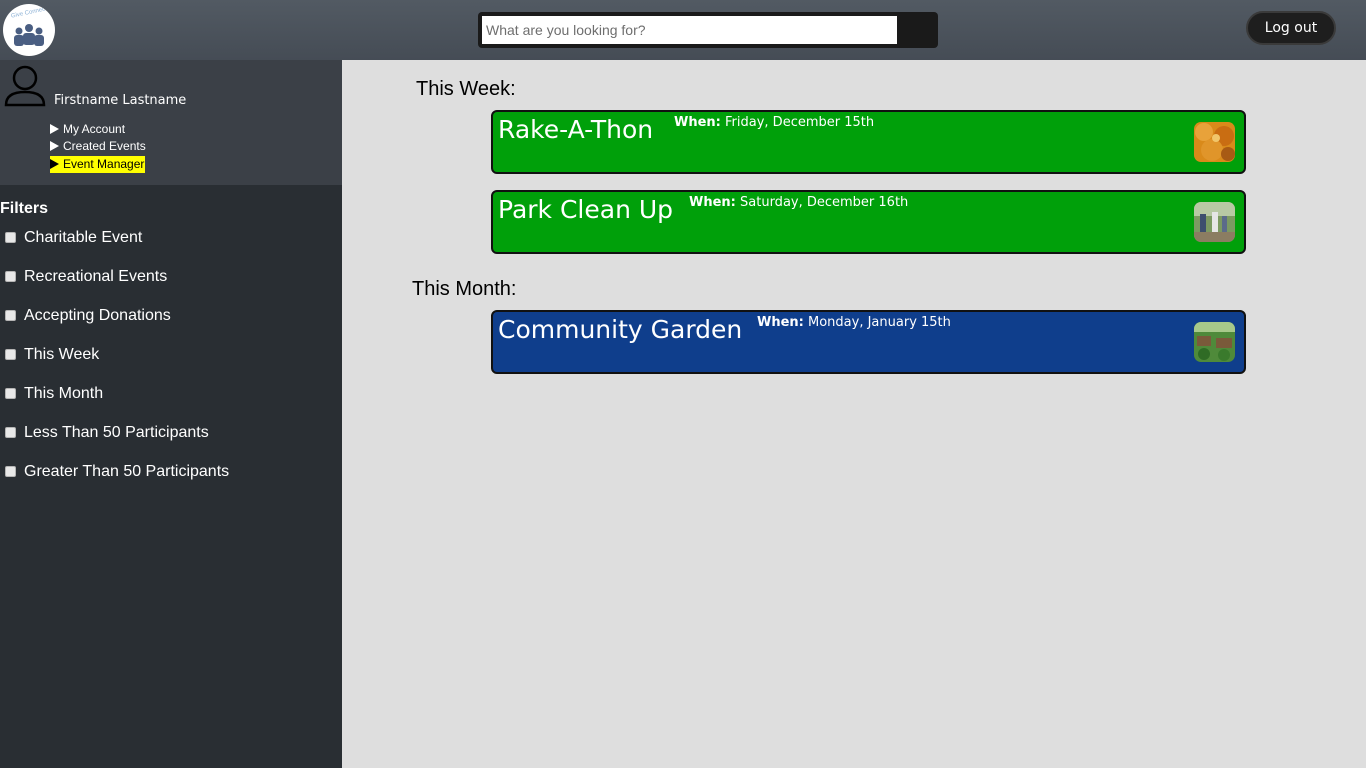 The height and width of the screenshot is (768, 1366). Describe the element at coordinates (97, 316) in the screenshot. I see `filter-label: Accepting Donations` at that location.